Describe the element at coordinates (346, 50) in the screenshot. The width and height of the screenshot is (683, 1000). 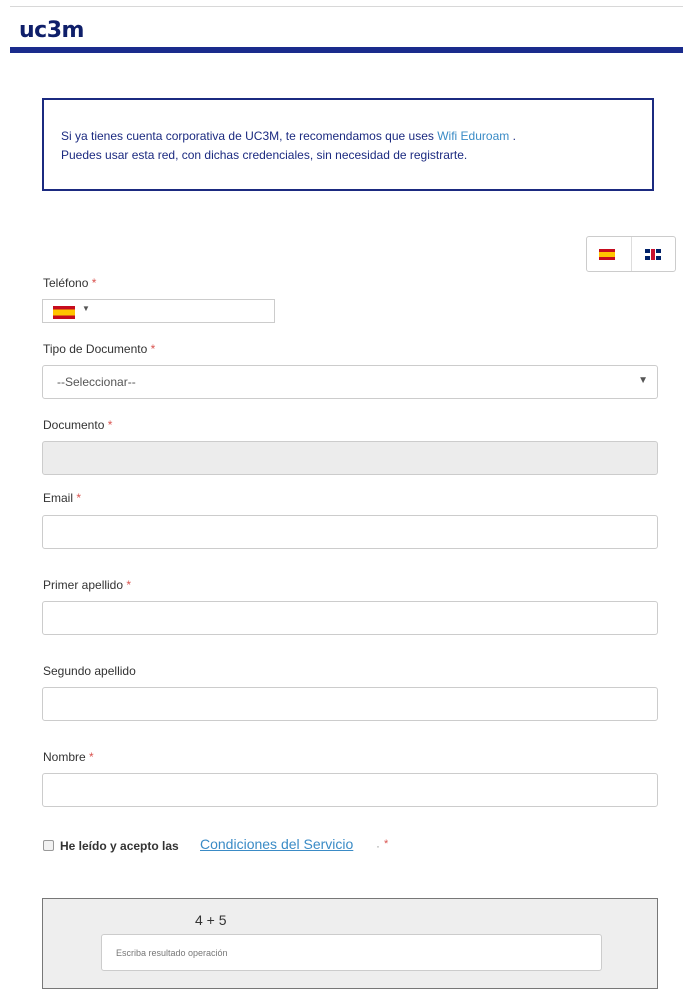
I see `brand-bar` at that location.